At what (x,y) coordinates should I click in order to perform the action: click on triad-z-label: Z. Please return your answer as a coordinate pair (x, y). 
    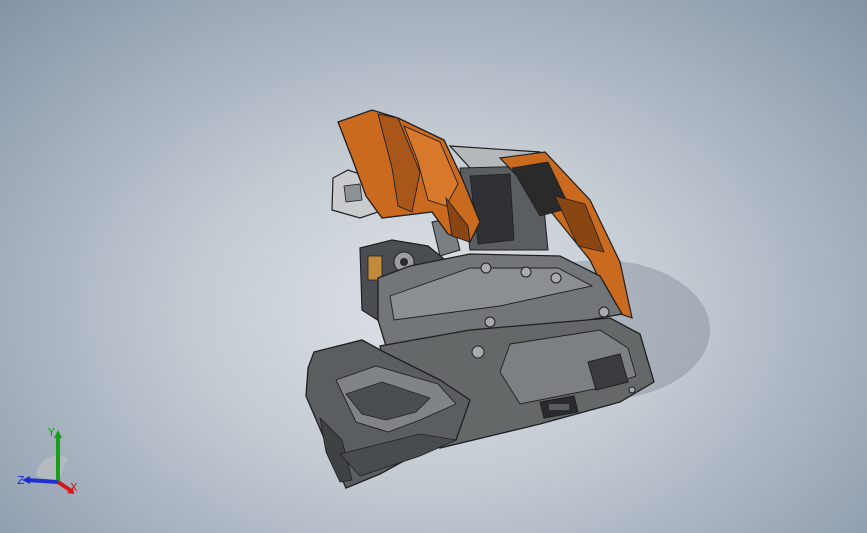
    Looking at the image, I should click on (21, 480).